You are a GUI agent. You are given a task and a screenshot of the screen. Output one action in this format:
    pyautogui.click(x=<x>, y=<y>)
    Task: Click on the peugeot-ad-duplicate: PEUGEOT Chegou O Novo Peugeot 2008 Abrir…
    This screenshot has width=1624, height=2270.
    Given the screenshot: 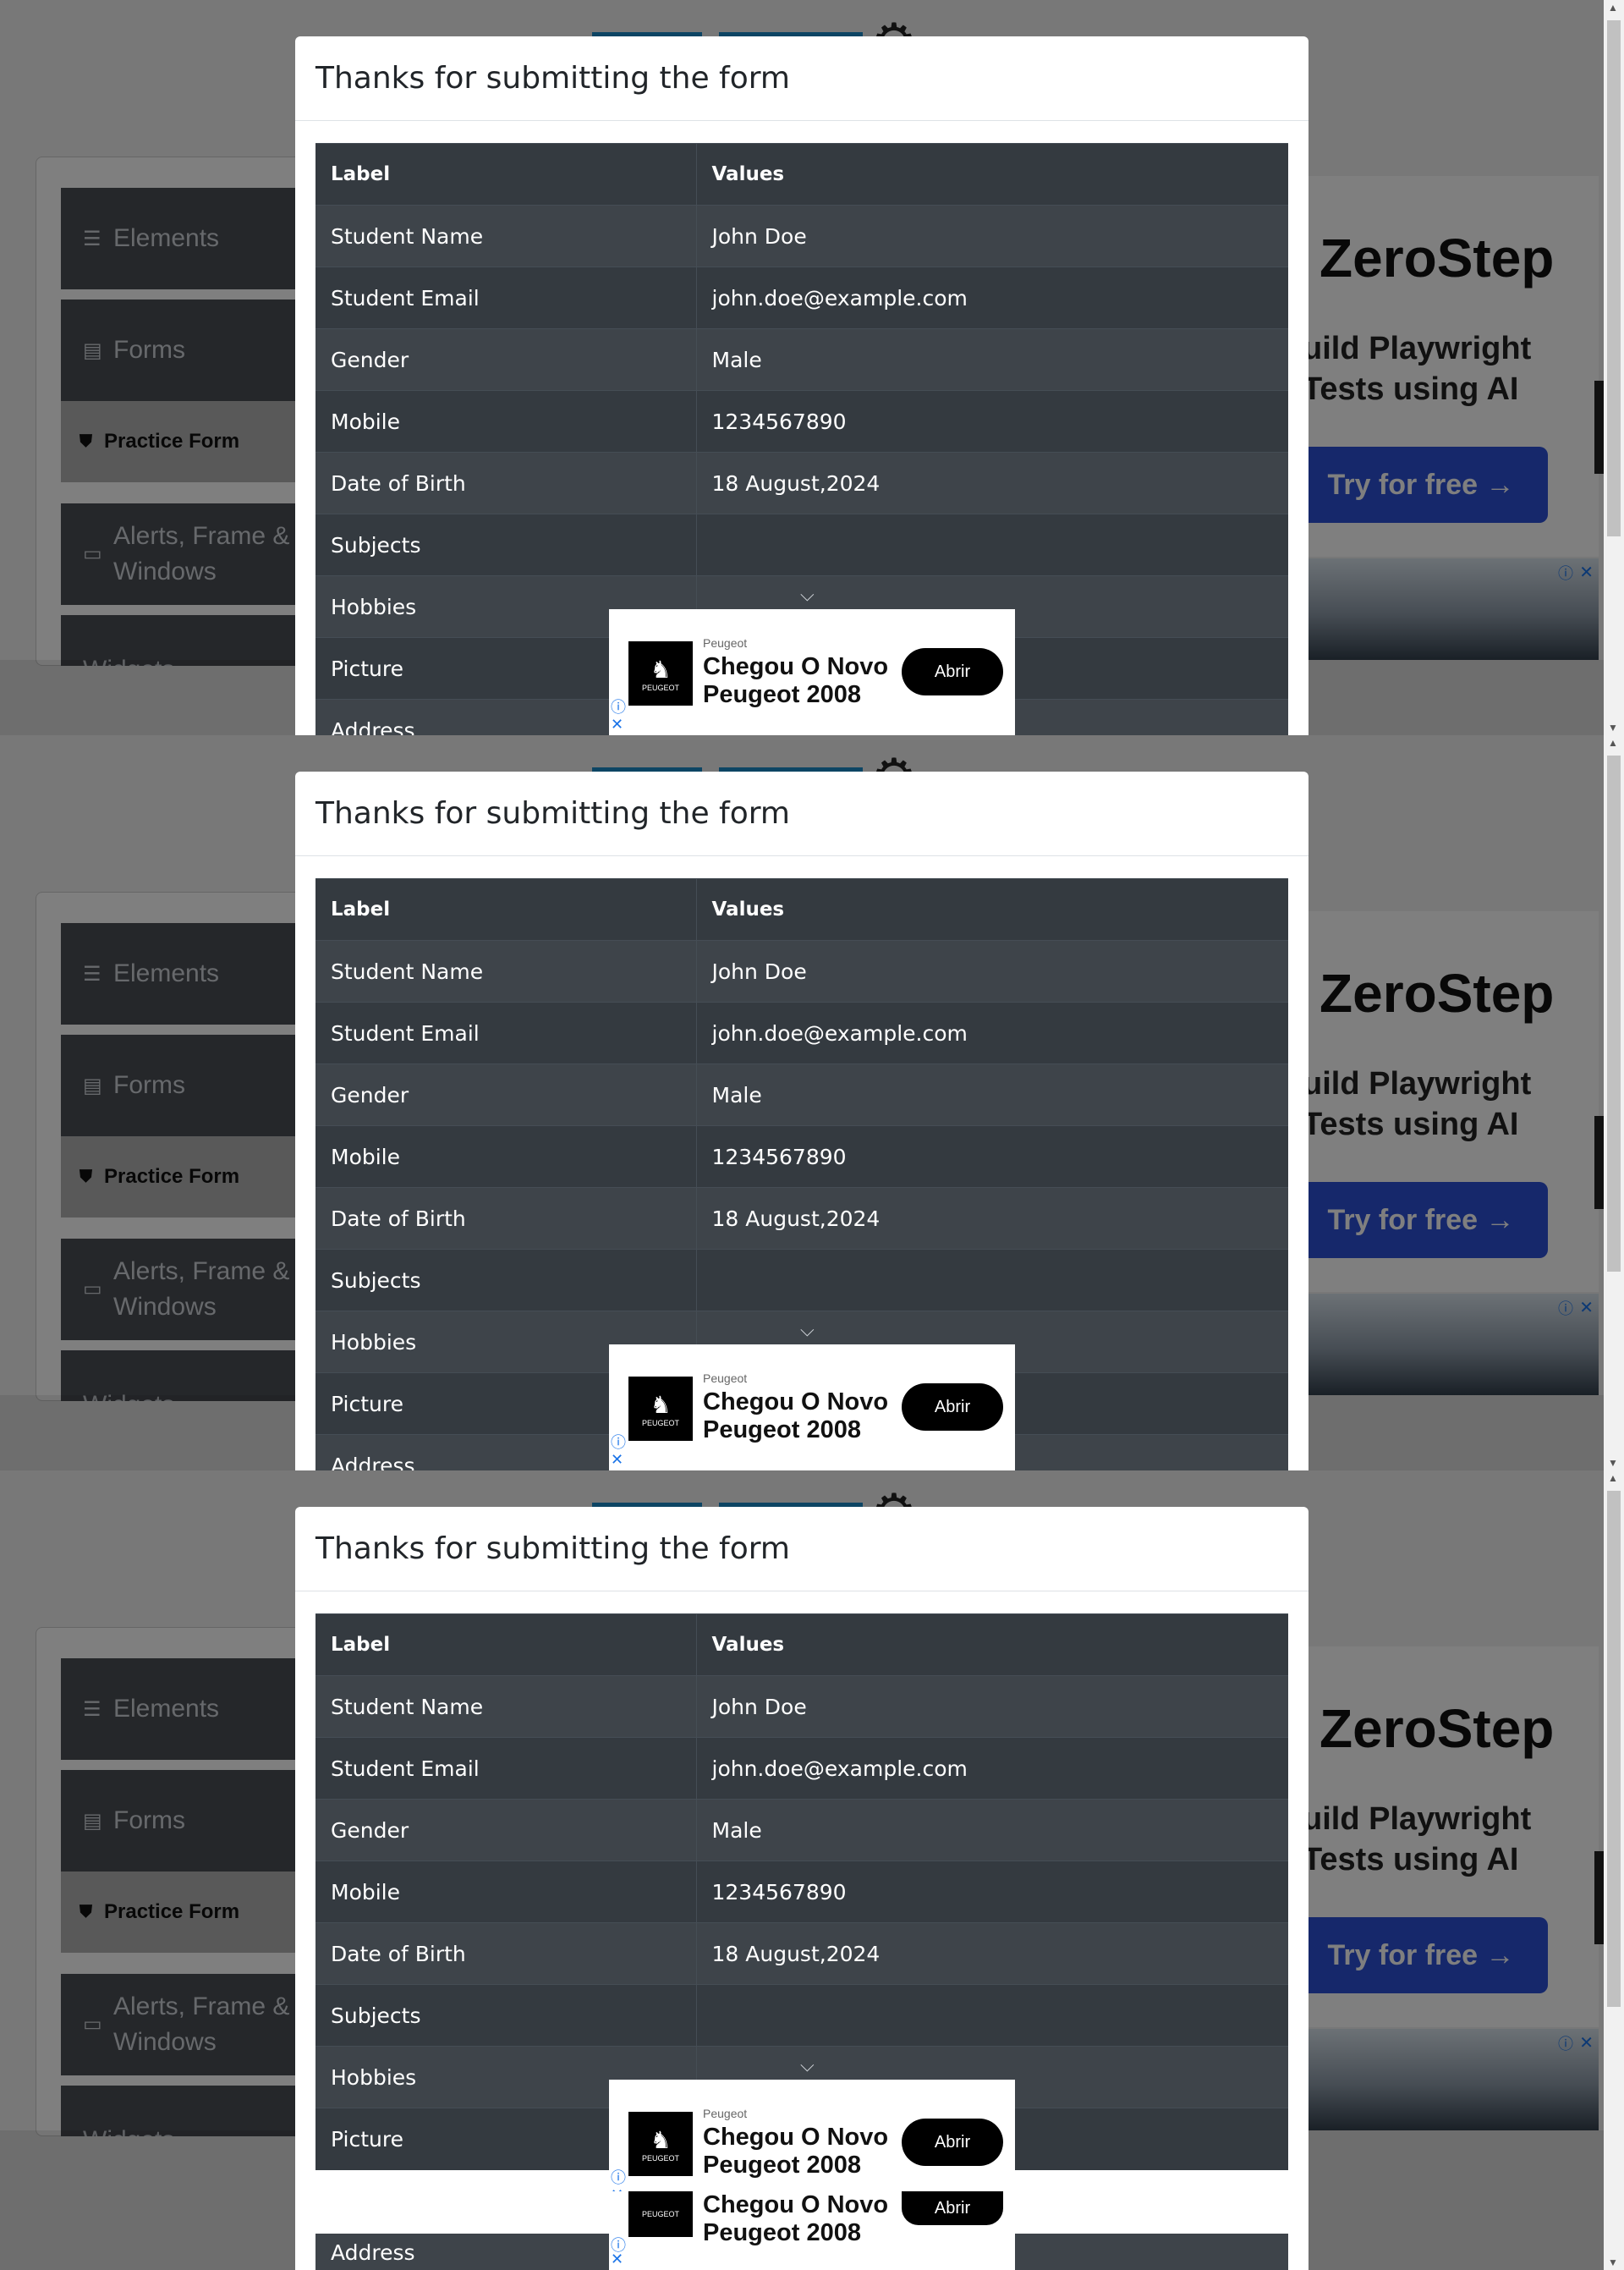 What is the action you would take?
    pyautogui.click(x=812, y=2230)
    